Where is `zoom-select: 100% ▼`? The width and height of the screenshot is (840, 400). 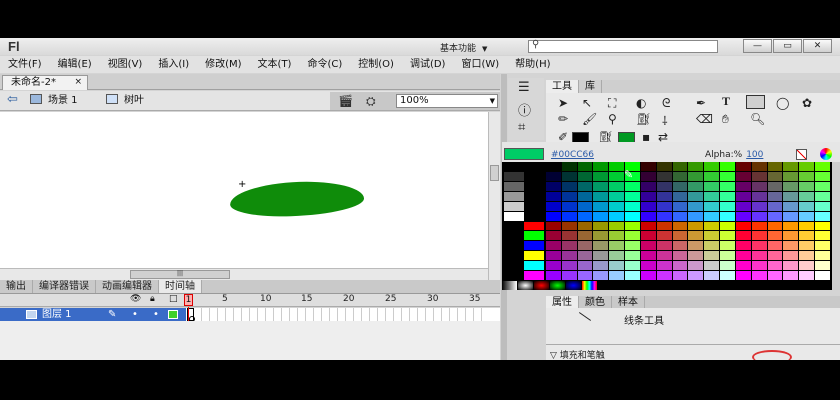
zoom-select: 100% ▼ is located at coordinates (447, 101).